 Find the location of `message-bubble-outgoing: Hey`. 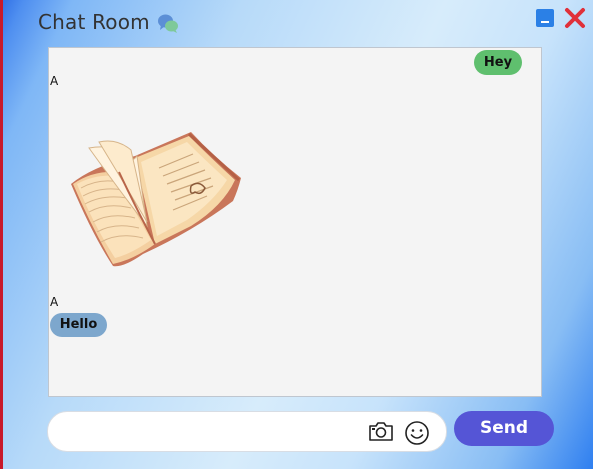

message-bubble-outgoing: Hey is located at coordinates (498, 62).